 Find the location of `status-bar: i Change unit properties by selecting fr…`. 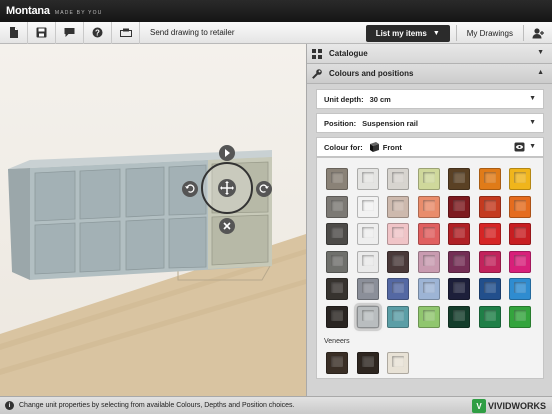

status-bar: i Change unit properties by selecting fr… is located at coordinates (276, 405).